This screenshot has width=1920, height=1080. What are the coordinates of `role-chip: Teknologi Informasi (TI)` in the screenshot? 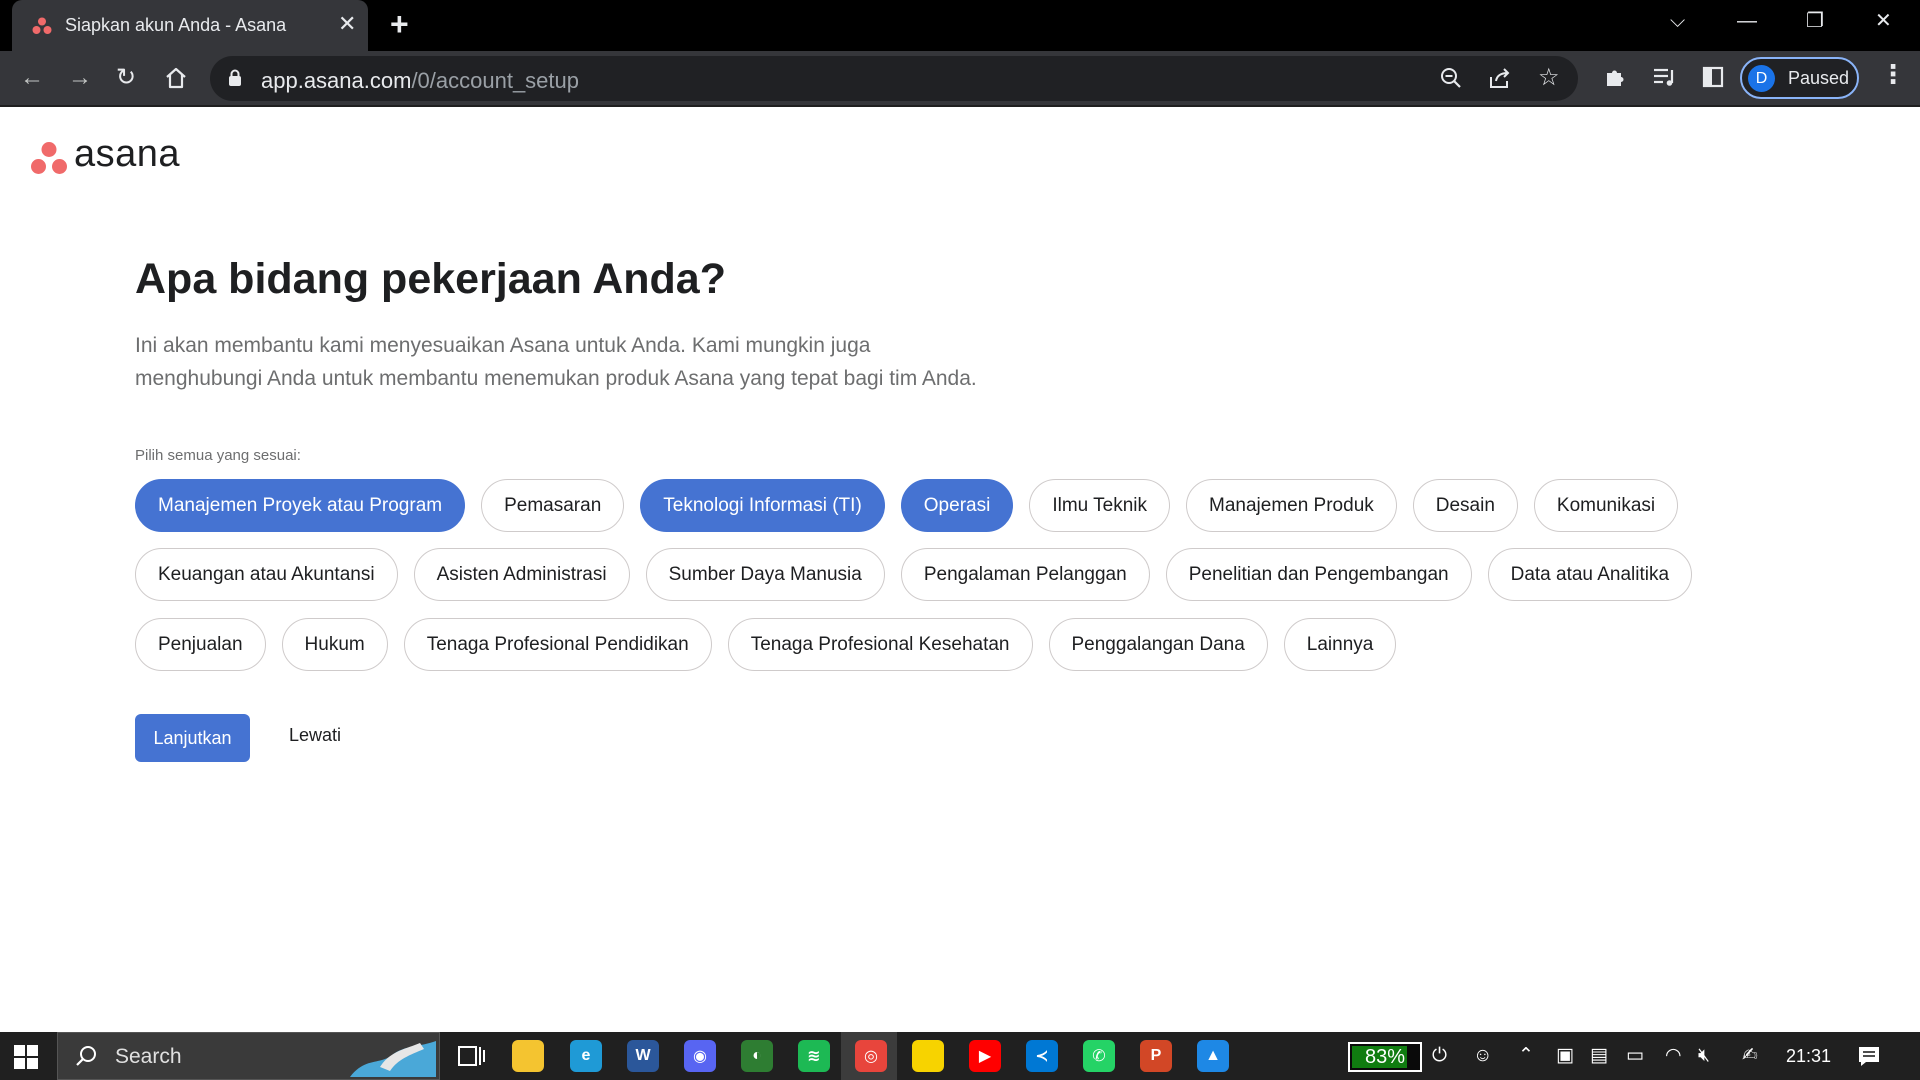 It's located at (762, 505).